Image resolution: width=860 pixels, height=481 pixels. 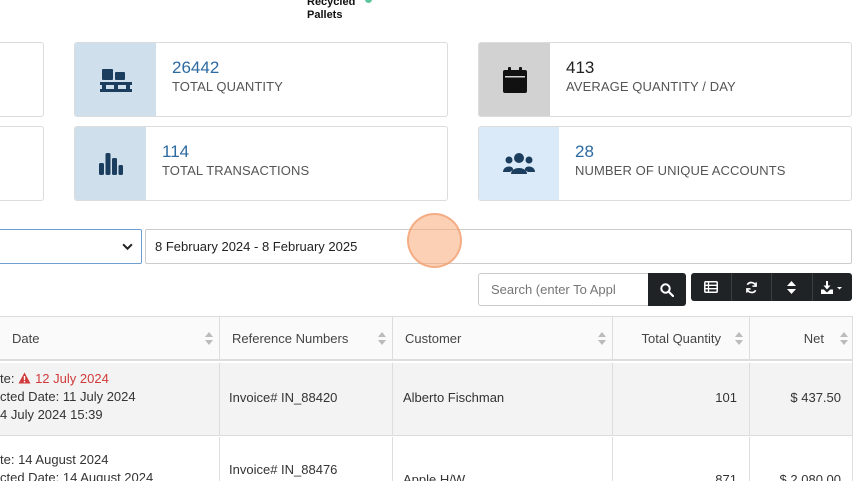 I want to click on customer-value: Alberto Fischman, so click(x=453, y=398).